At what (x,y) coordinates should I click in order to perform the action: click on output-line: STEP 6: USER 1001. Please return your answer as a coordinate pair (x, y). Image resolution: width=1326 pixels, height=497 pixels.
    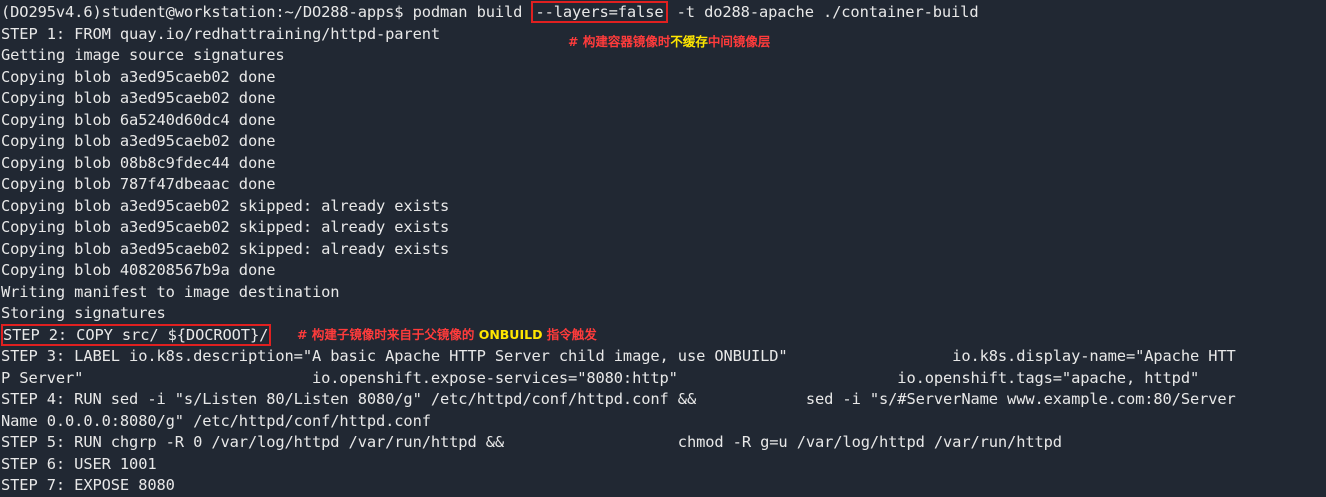
    Looking at the image, I should click on (79, 463).